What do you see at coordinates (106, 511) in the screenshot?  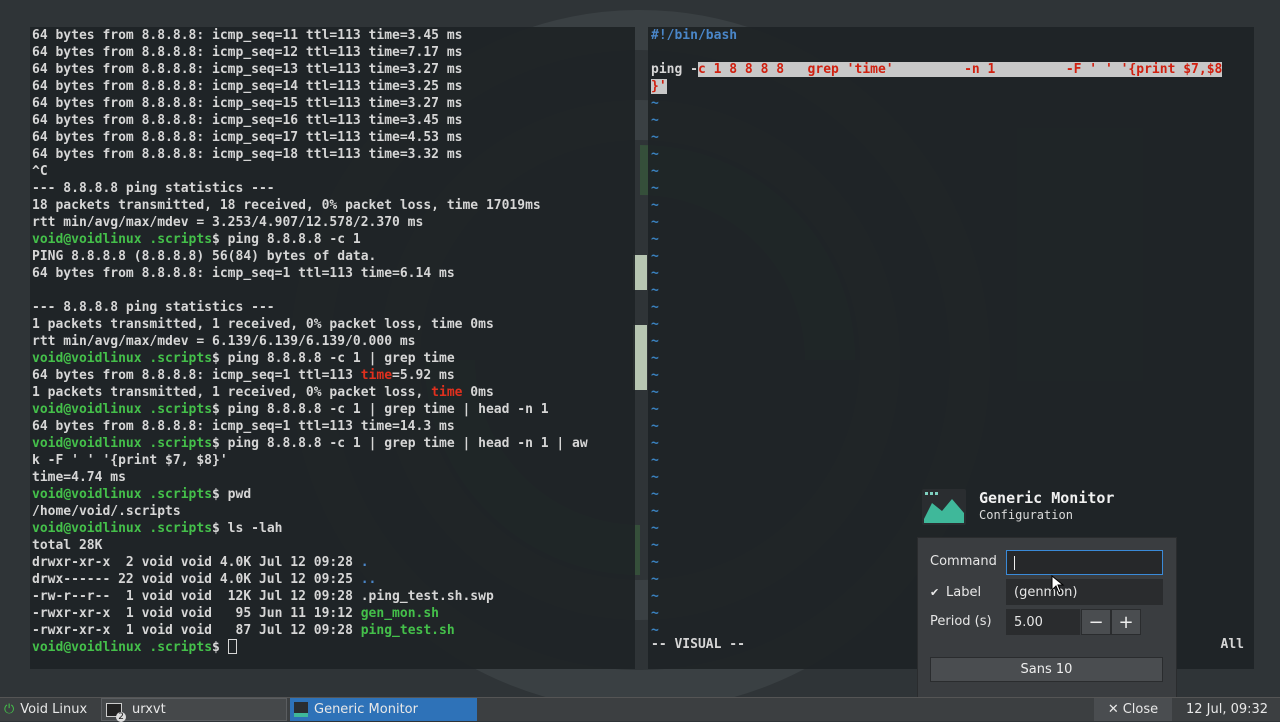 I see `terminal-text-segment: /home/void/.scripts` at bounding box center [106, 511].